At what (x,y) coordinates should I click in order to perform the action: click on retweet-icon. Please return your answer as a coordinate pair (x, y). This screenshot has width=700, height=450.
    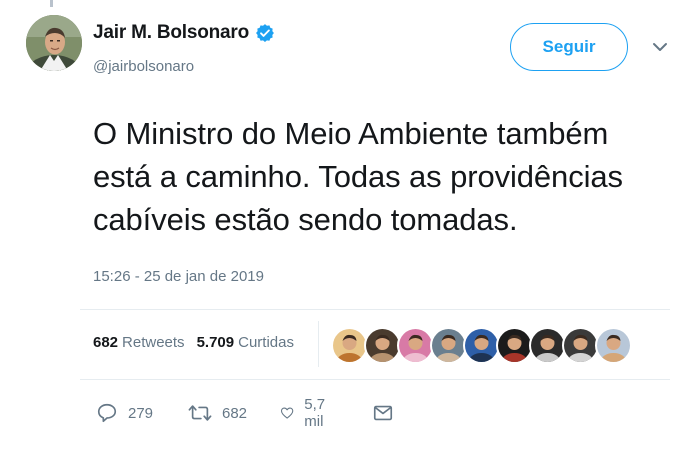
    Looking at the image, I should click on (200, 413).